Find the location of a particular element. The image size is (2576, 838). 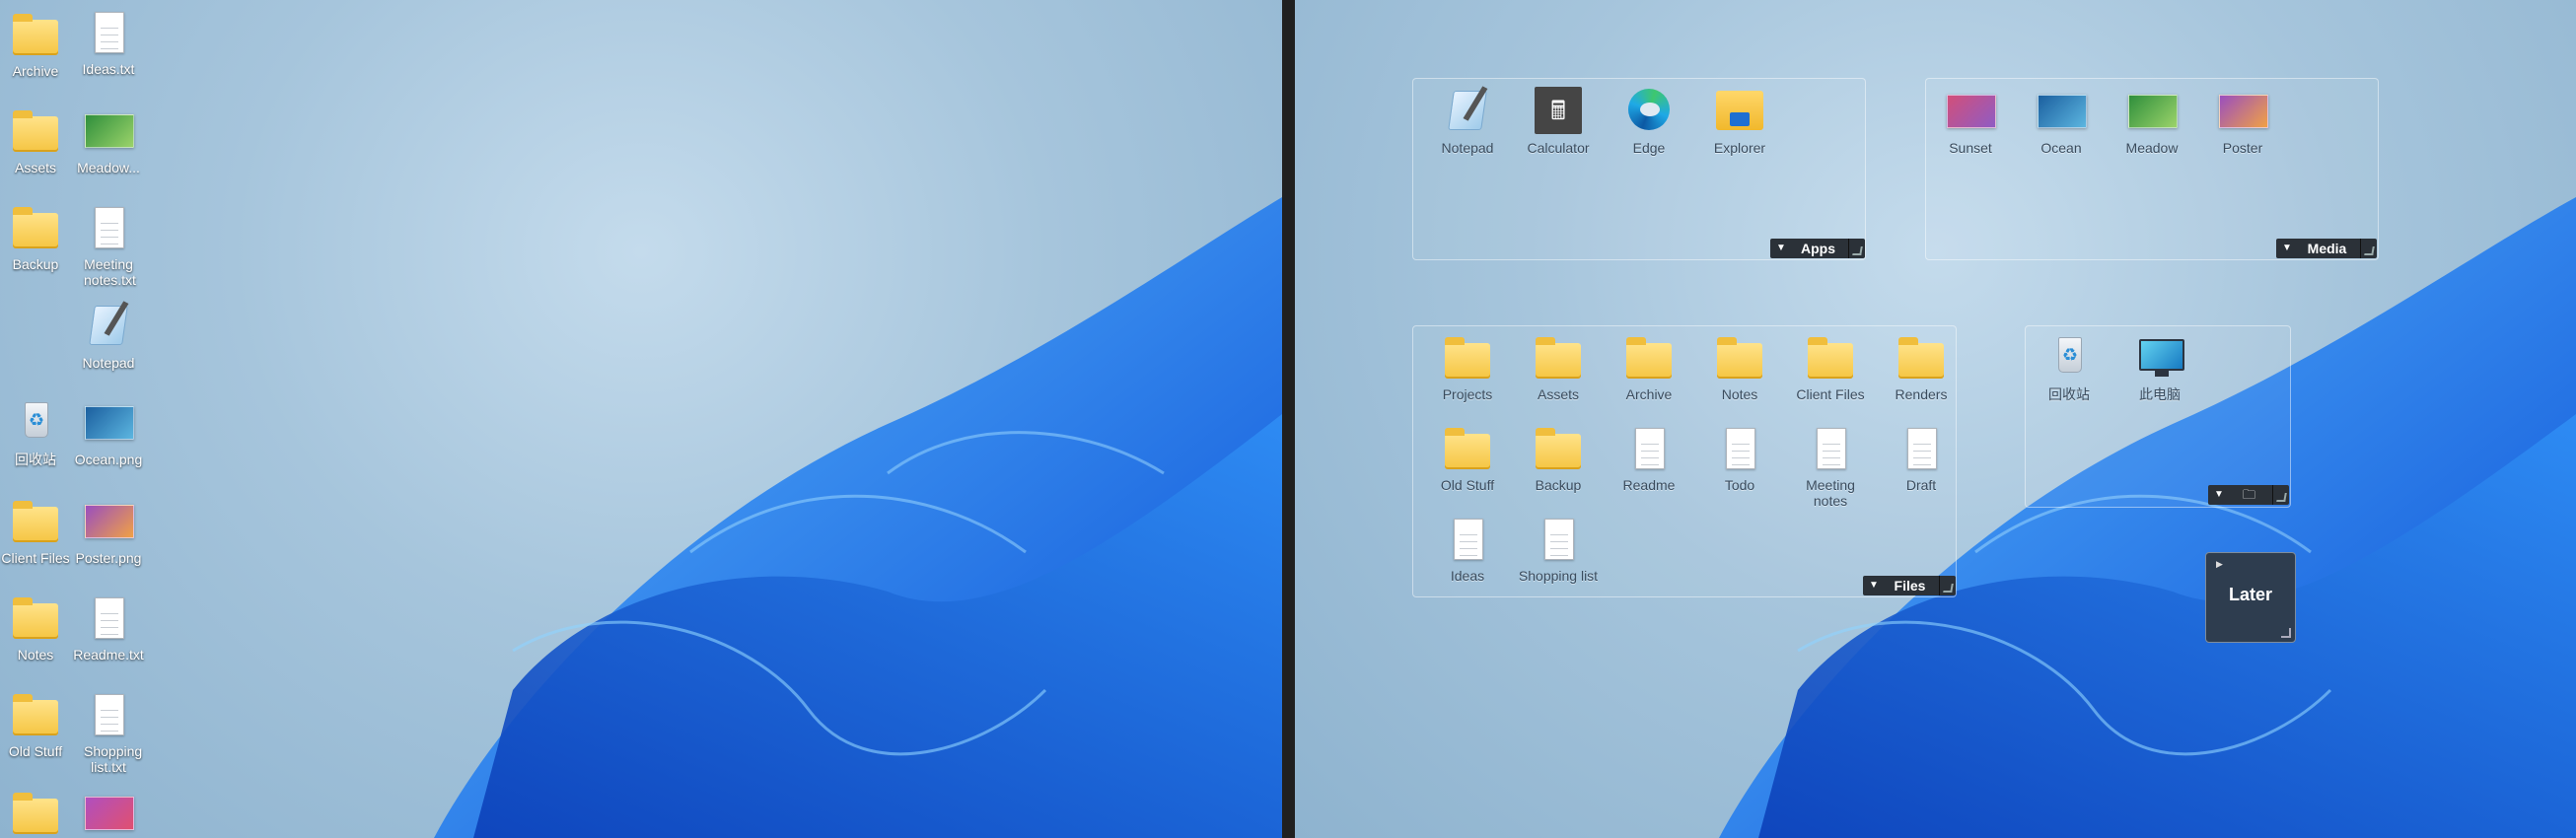

fence-item-ocean: Ocean is located at coordinates (2061, 121).